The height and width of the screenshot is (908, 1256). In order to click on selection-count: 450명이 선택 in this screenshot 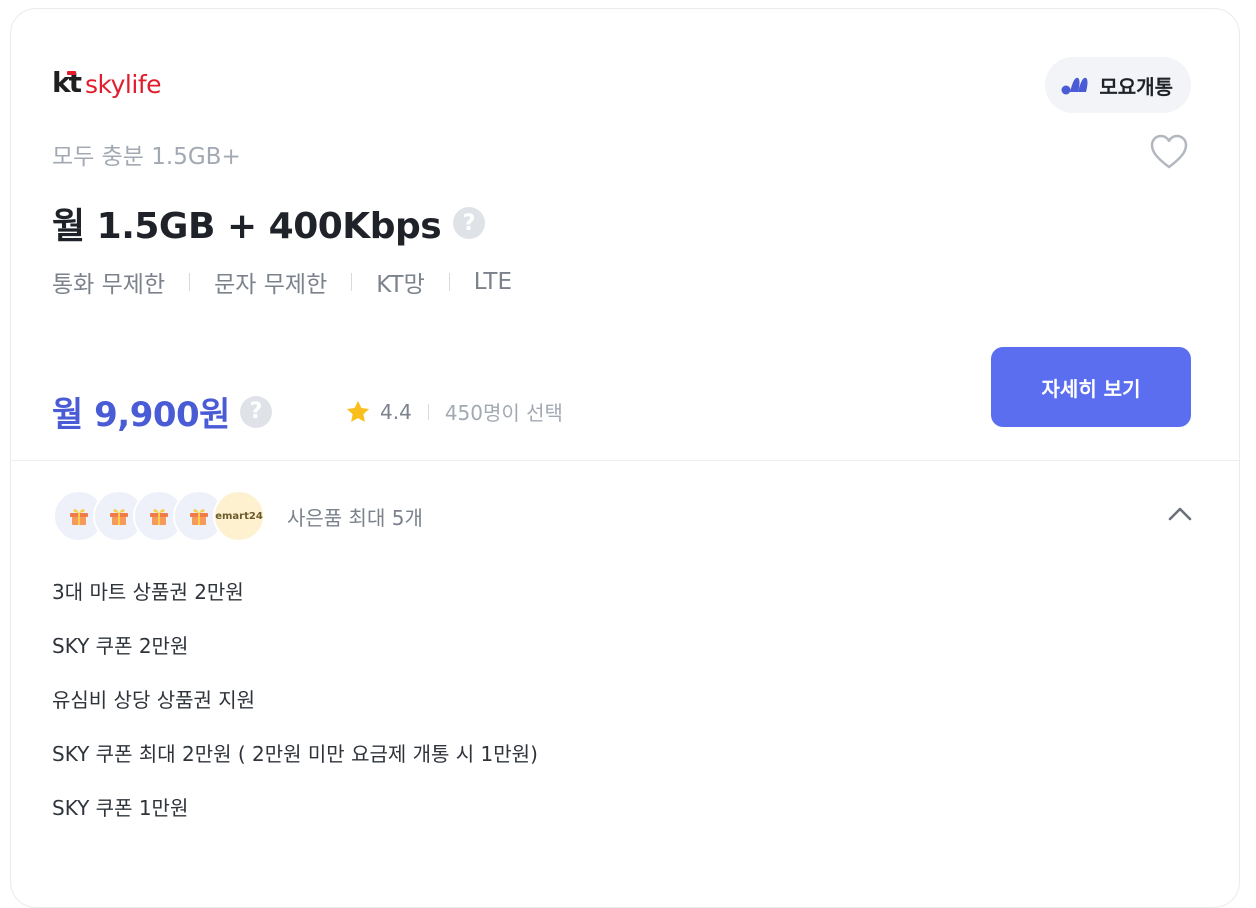, I will do `click(503, 413)`.